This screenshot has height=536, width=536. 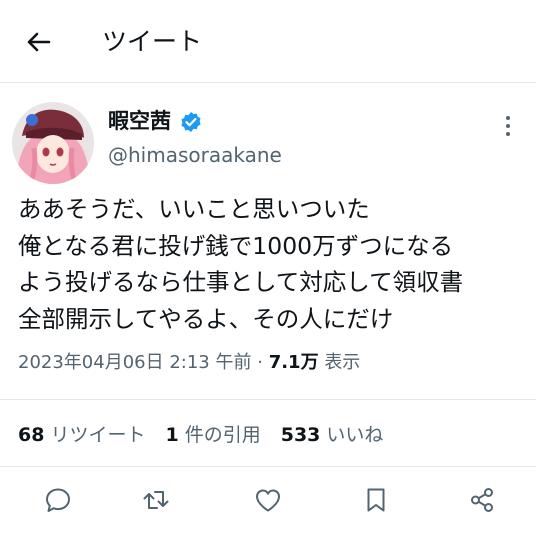 I want to click on tweet-meta: 2023年04月06日 2:13 午前 · 7.1万 表示, so click(x=189, y=363).